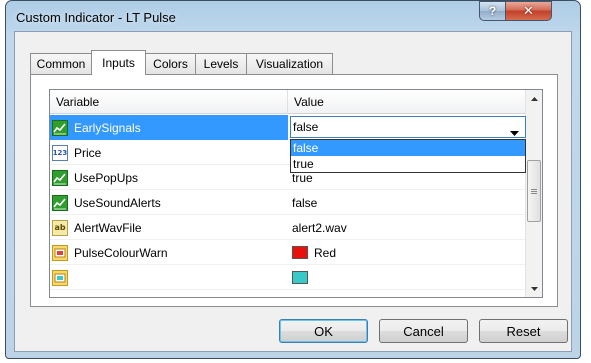 The image size is (591, 363). Describe the element at coordinates (169, 202) in the screenshot. I see `variable-cell: UseSoundAlerts` at that location.